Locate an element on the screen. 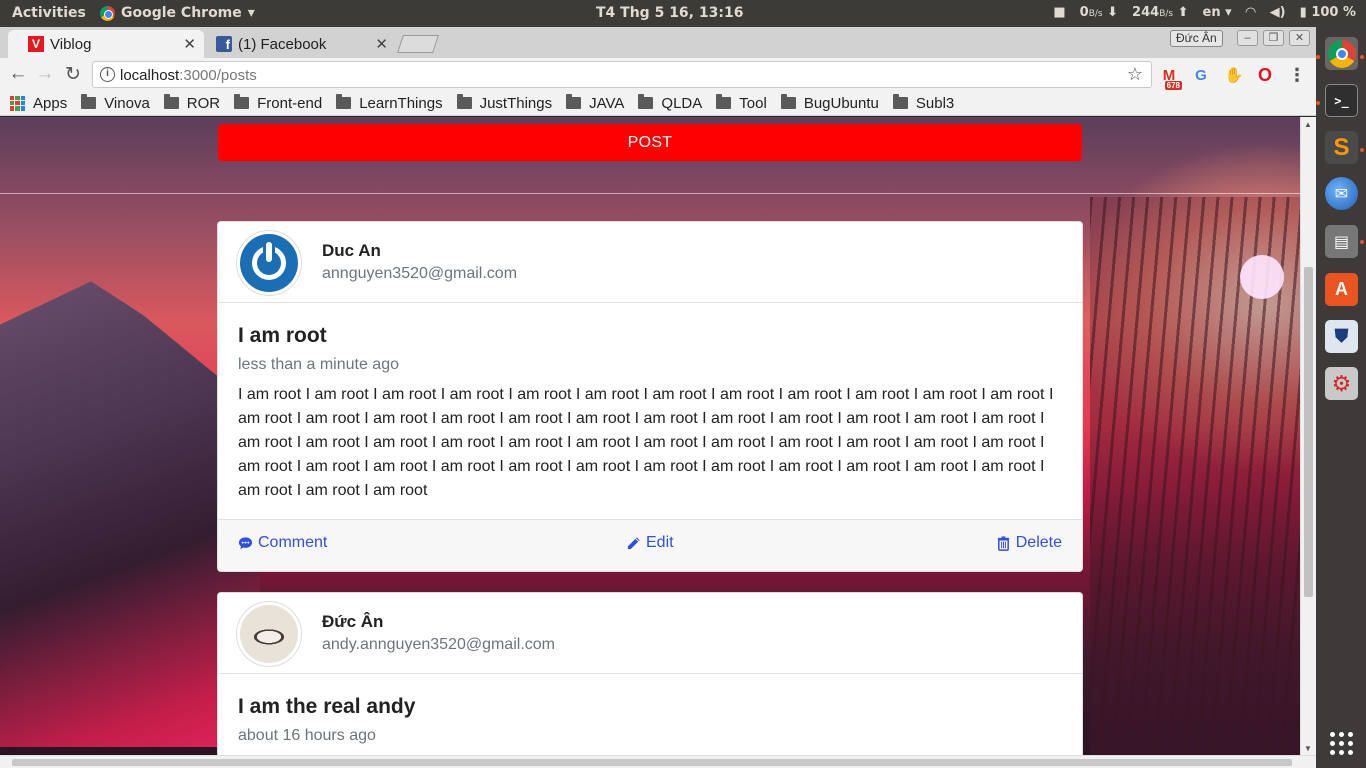 Image resolution: width=1366 pixels, height=768 pixels. scroll-down-arrow-icon: ▼ is located at coordinates (1308, 748).